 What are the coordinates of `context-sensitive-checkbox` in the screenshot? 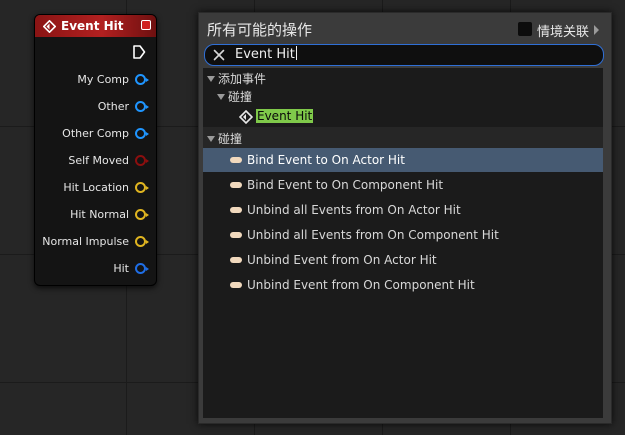 It's located at (525, 29).